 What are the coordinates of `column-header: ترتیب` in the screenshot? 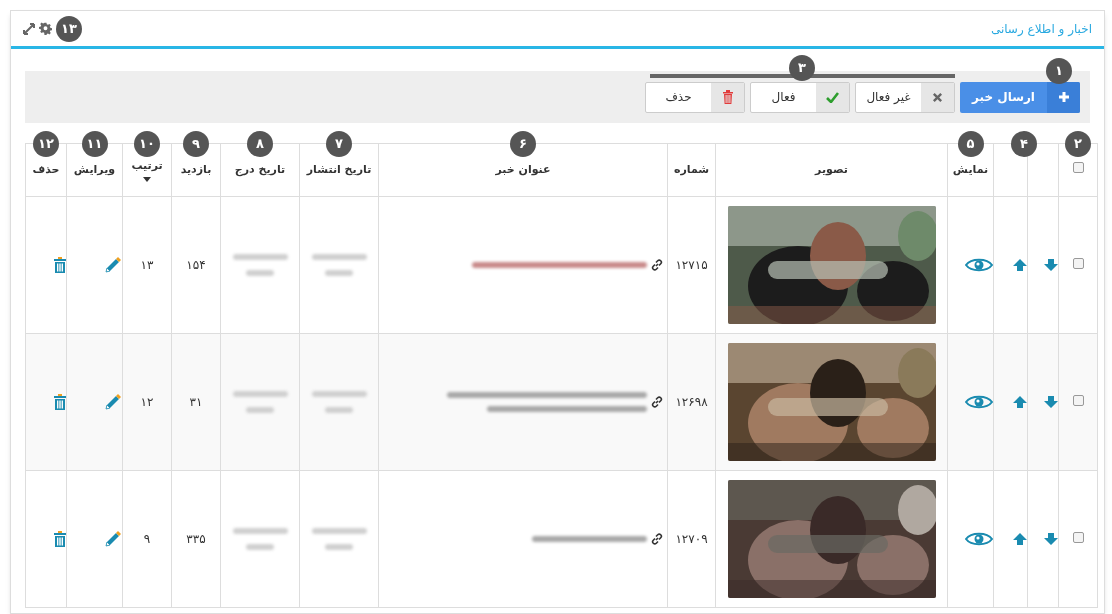 It's located at (147, 166).